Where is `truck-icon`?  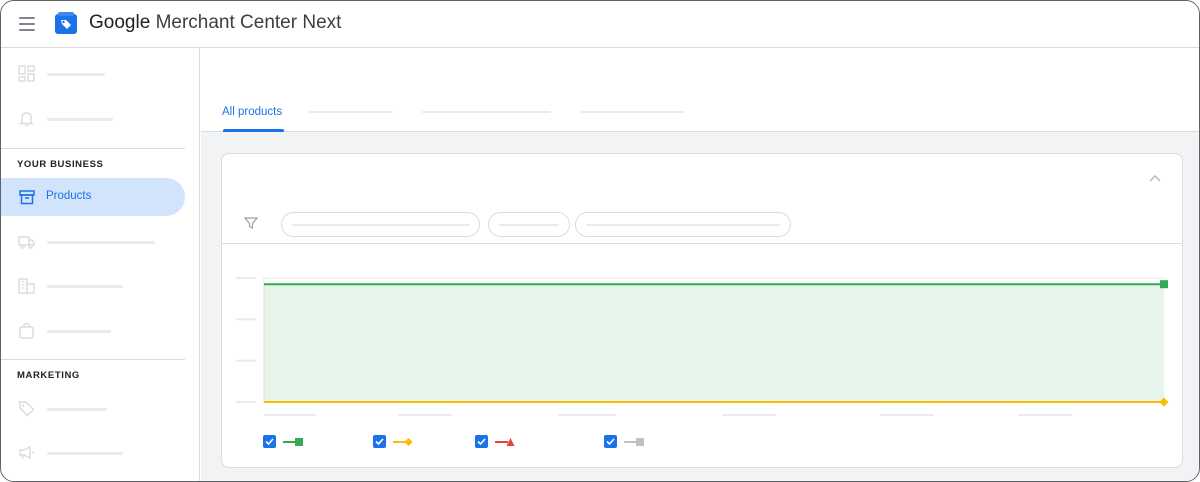
truck-icon is located at coordinates (26, 242).